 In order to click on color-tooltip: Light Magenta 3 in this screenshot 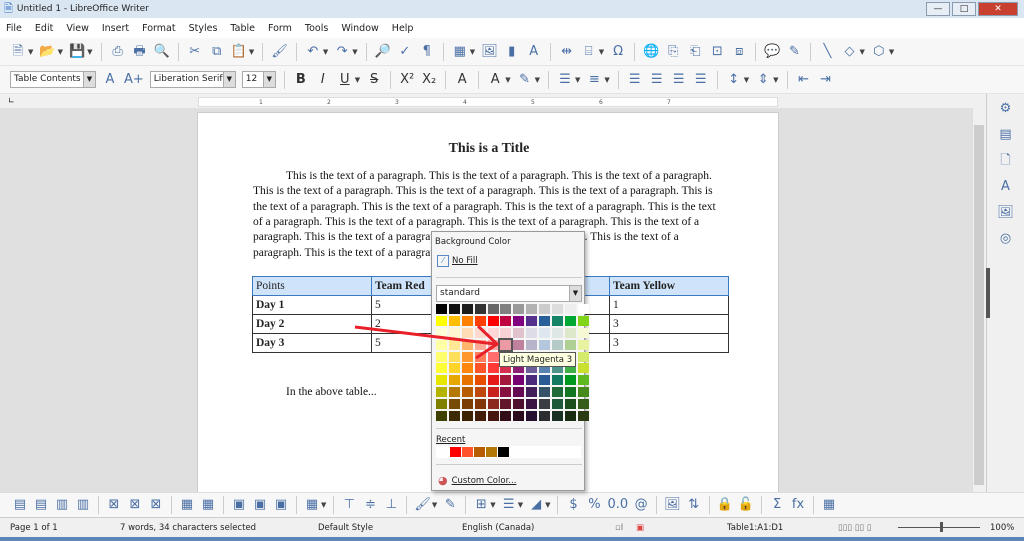, I will do `click(538, 359)`.